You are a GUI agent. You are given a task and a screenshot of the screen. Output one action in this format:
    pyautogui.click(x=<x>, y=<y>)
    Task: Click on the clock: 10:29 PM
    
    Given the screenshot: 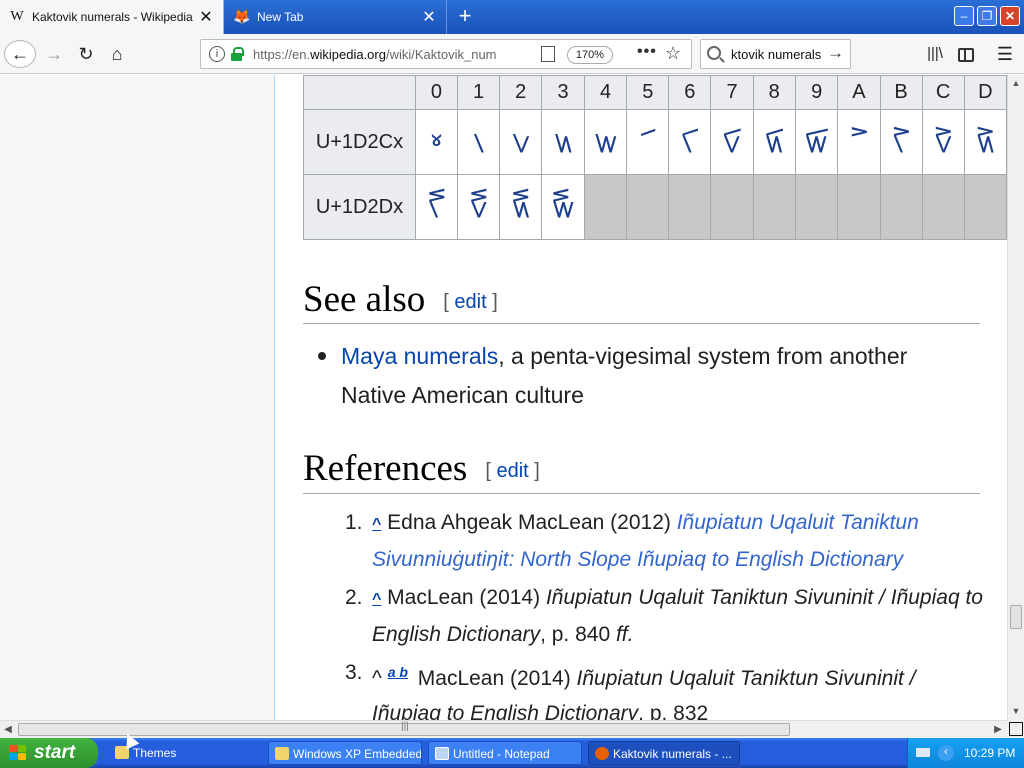 What is the action you would take?
    pyautogui.click(x=989, y=753)
    